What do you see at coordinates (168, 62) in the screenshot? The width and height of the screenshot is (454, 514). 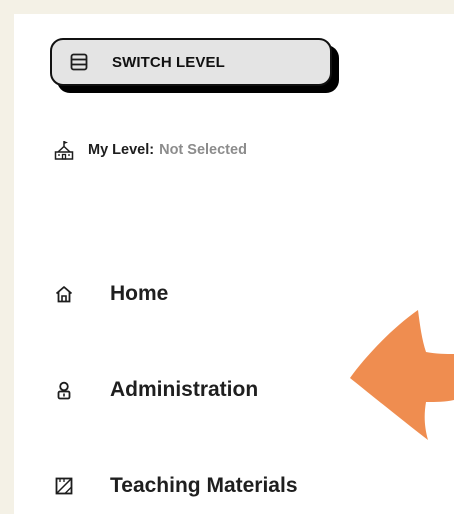 I see `switch-level-label: SWITCH LEVEL` at bounding box center [168, 62].